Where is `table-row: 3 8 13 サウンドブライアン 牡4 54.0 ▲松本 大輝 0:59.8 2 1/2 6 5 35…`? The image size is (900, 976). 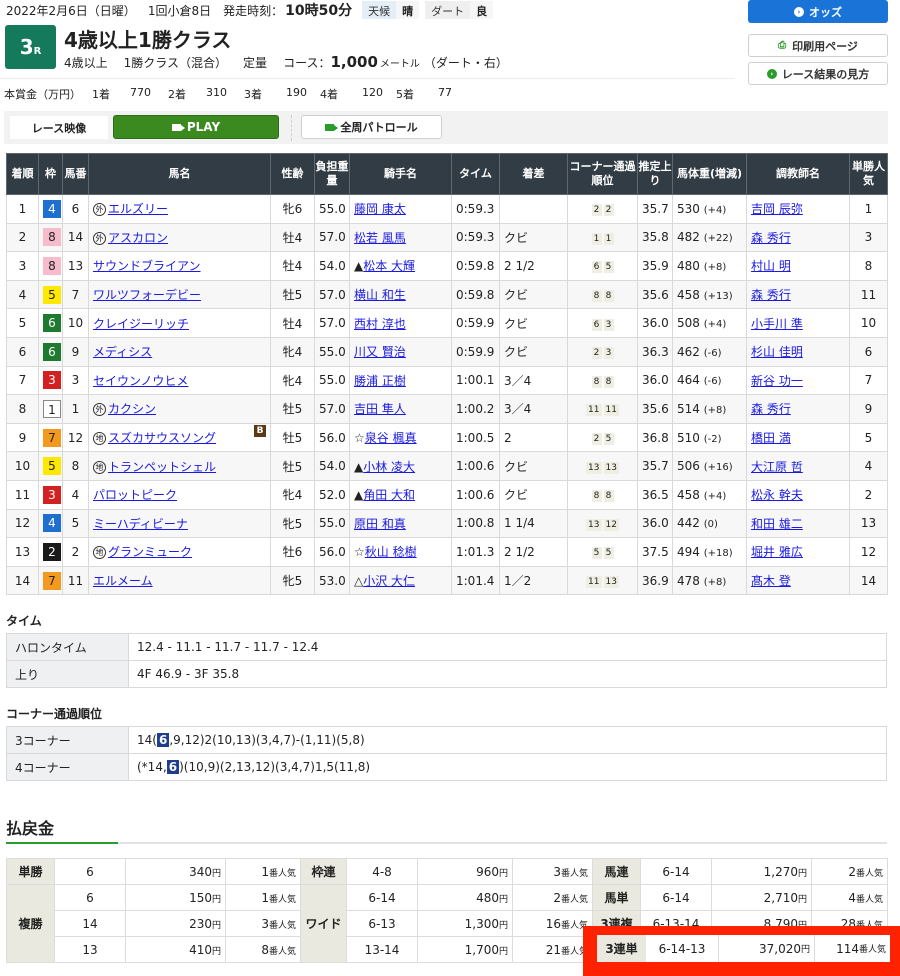
table-row: 3 8 13 サウンドブライアン 牡4 54.0 ▲松本 大輝 0:59.8 2 1/2 6 5 35… is located at coordinates (447, 266).